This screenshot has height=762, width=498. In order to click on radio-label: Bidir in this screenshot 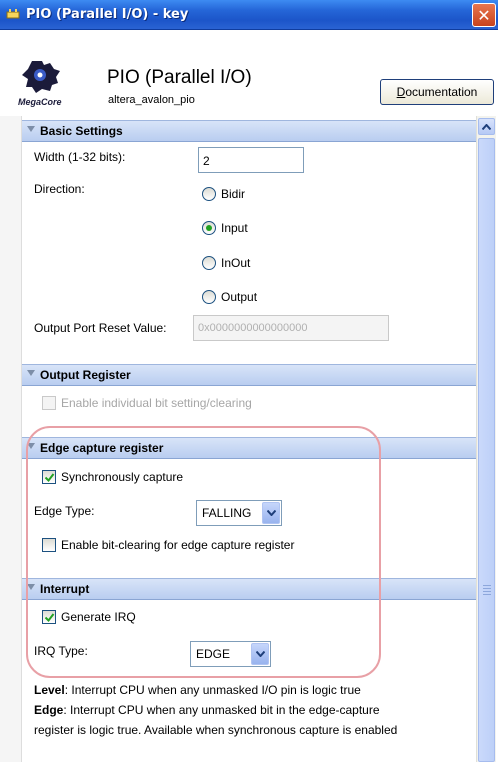, I will do `click(233, 194)`.